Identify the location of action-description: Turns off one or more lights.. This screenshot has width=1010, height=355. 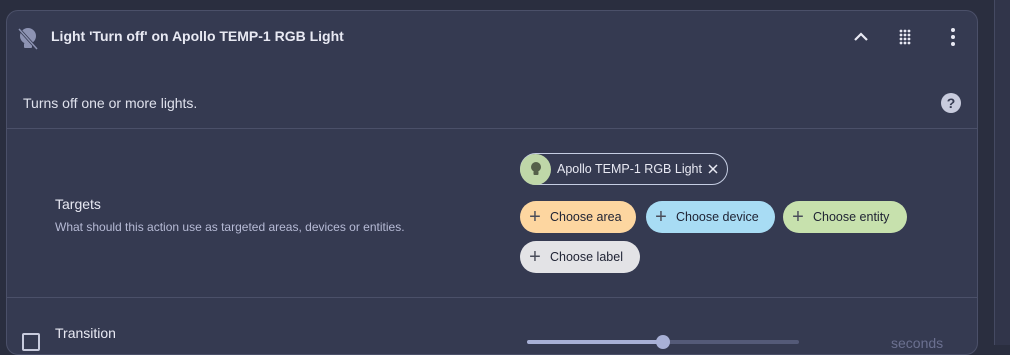
(110, 103).